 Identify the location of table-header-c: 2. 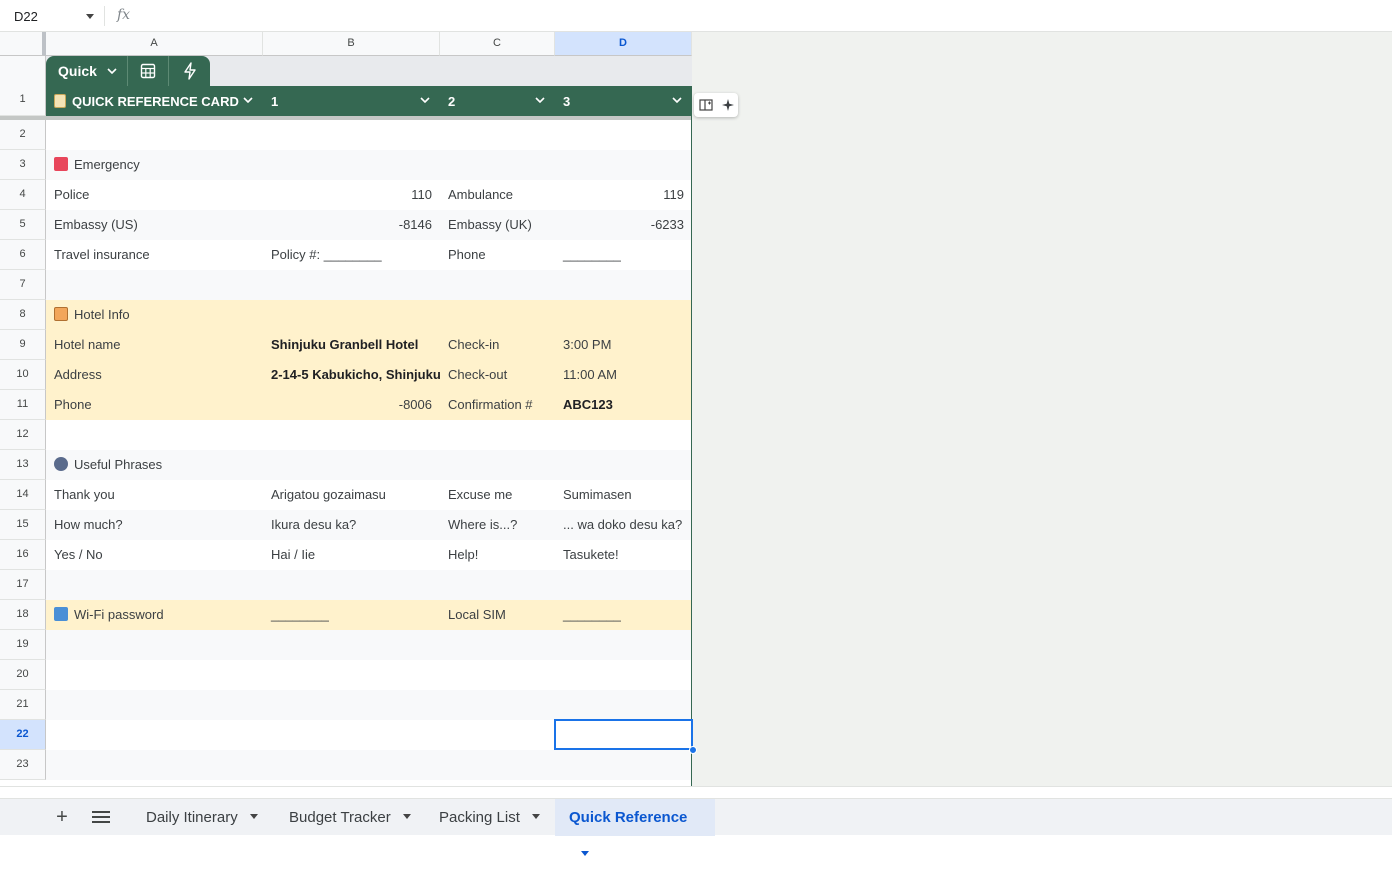
(497, 101).